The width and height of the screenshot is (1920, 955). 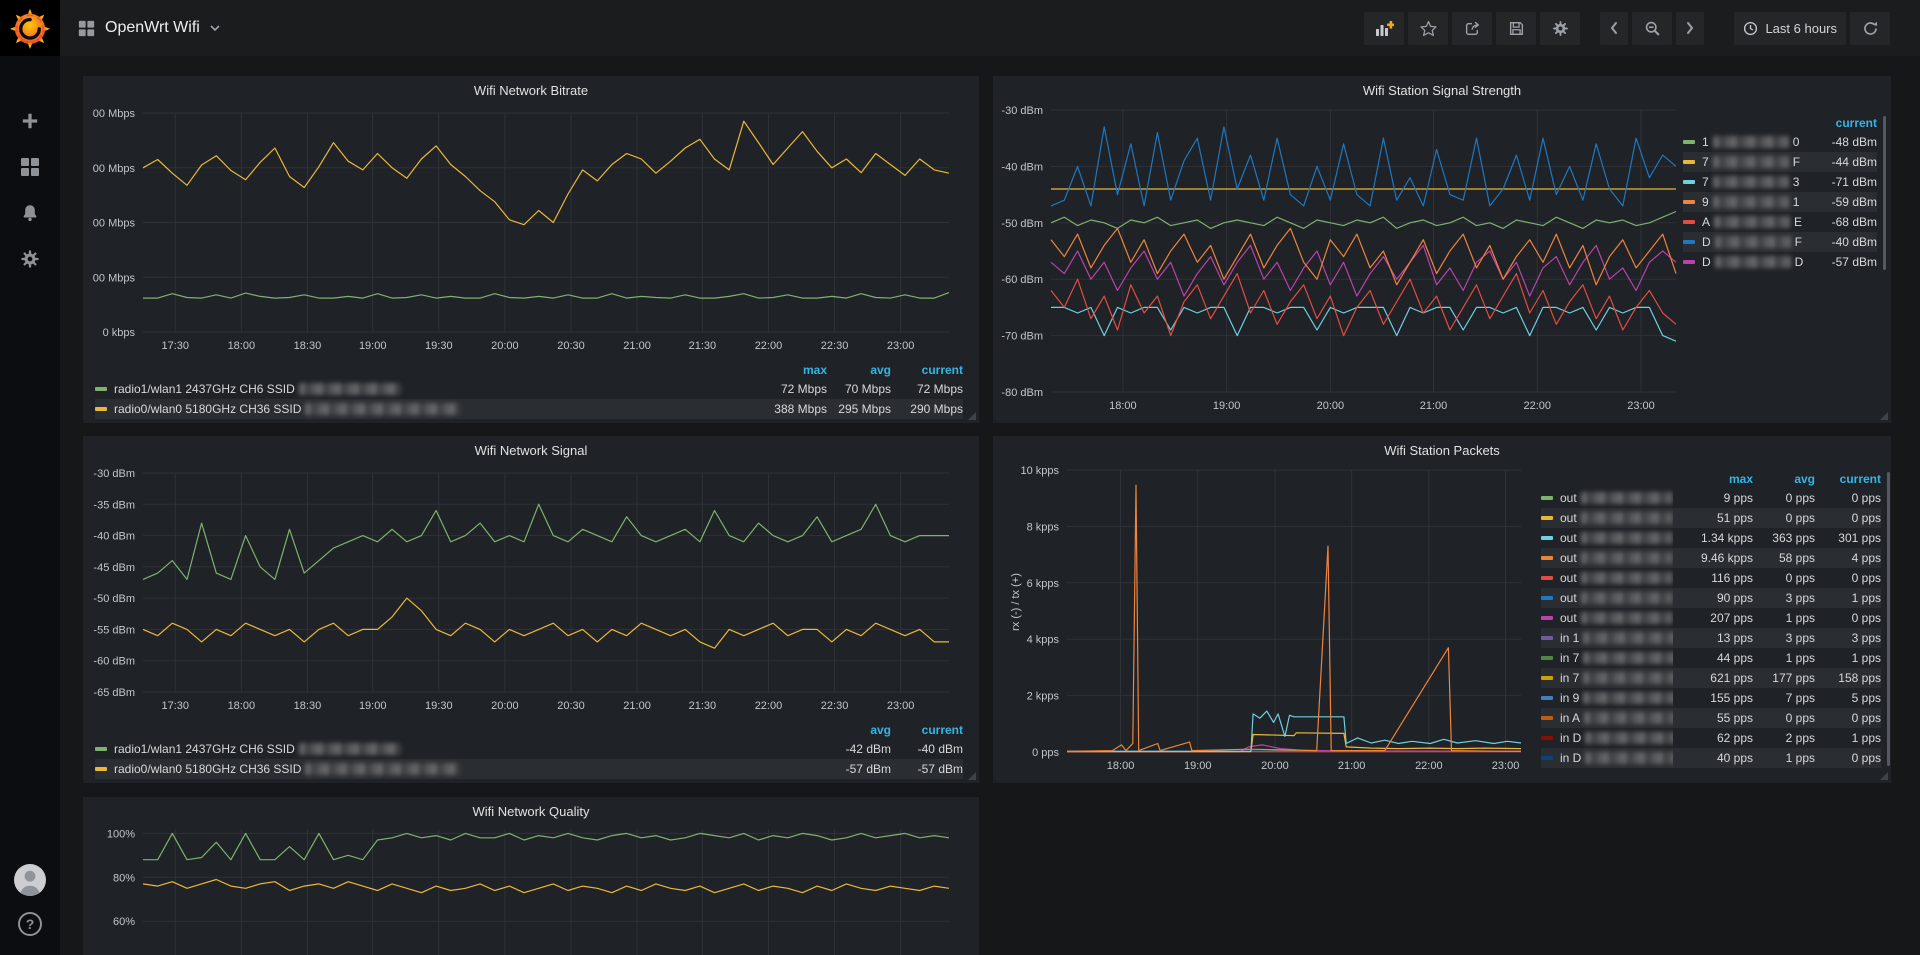 I want to click on legend-row: in A 55 pps 0 pps 0 pps, so click(x=1711, y=718).